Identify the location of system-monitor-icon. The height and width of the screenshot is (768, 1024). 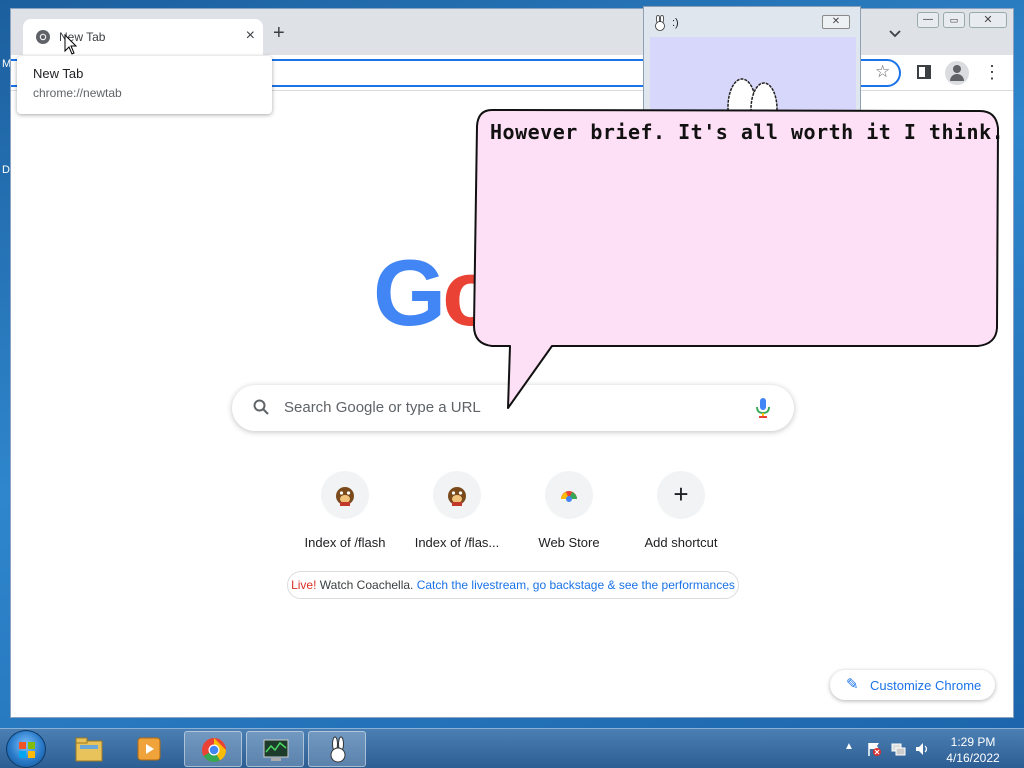
(276, 750).